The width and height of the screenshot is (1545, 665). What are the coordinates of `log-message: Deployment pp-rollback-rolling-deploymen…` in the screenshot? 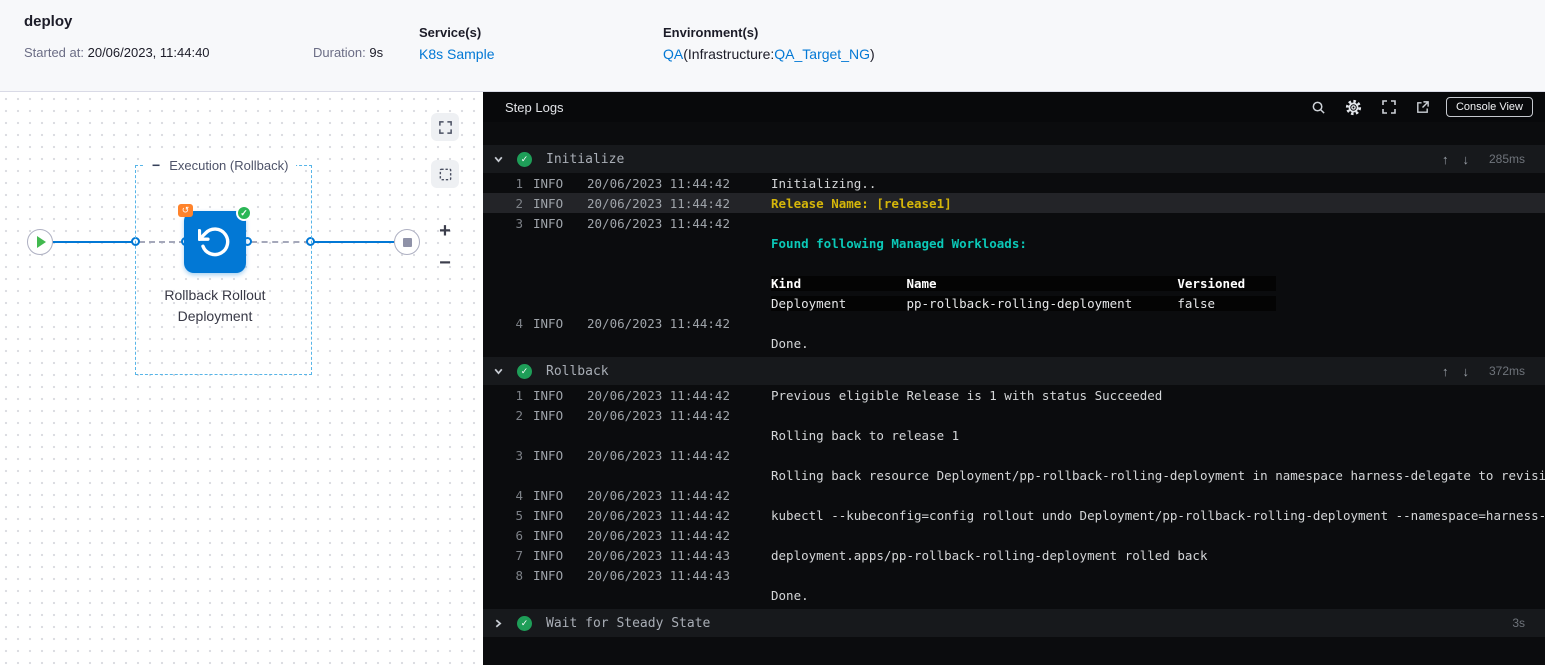 It's located at (1023, 303).